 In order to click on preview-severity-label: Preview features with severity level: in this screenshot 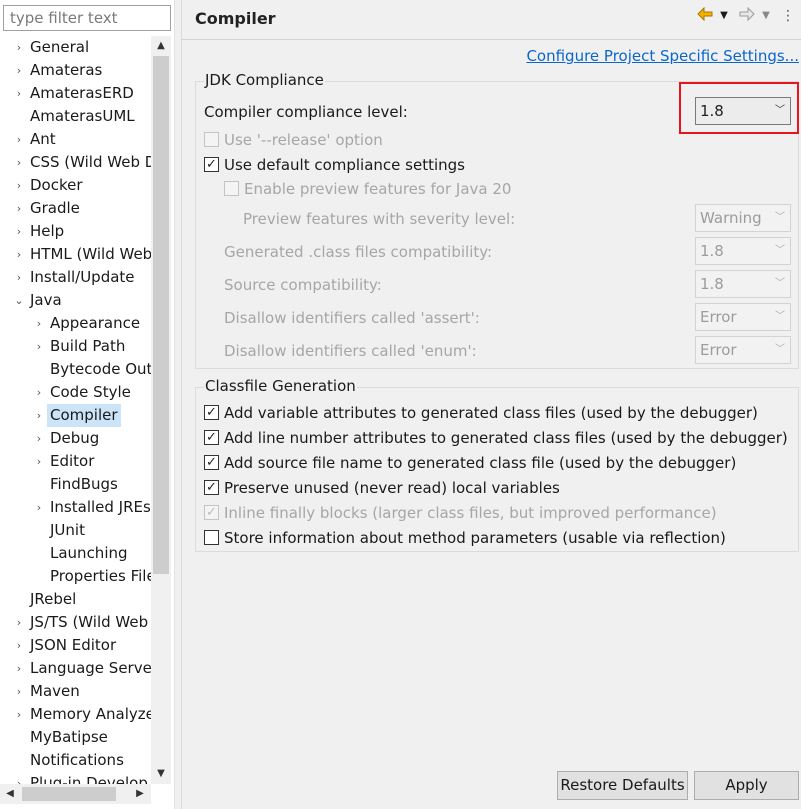, I will do `click(379, 219)`.